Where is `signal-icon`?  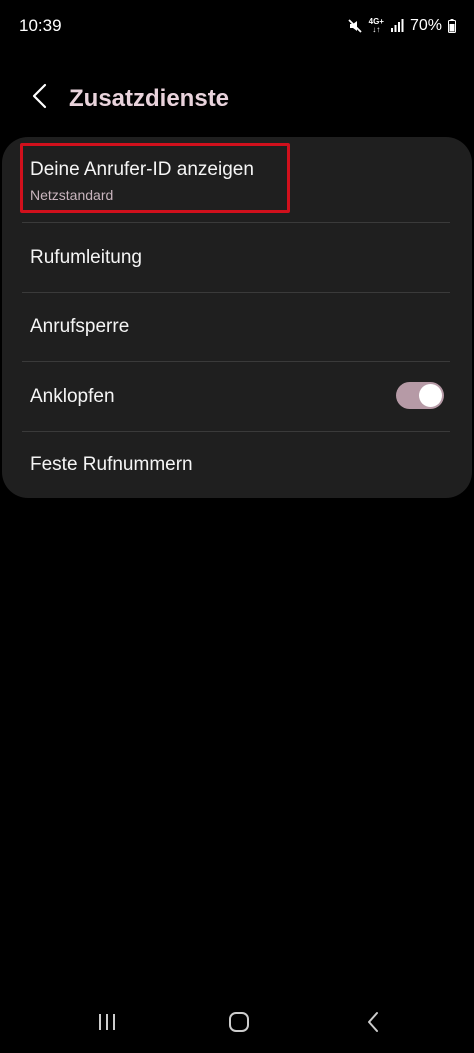 signal-icon is located at coordinates (397, 26).